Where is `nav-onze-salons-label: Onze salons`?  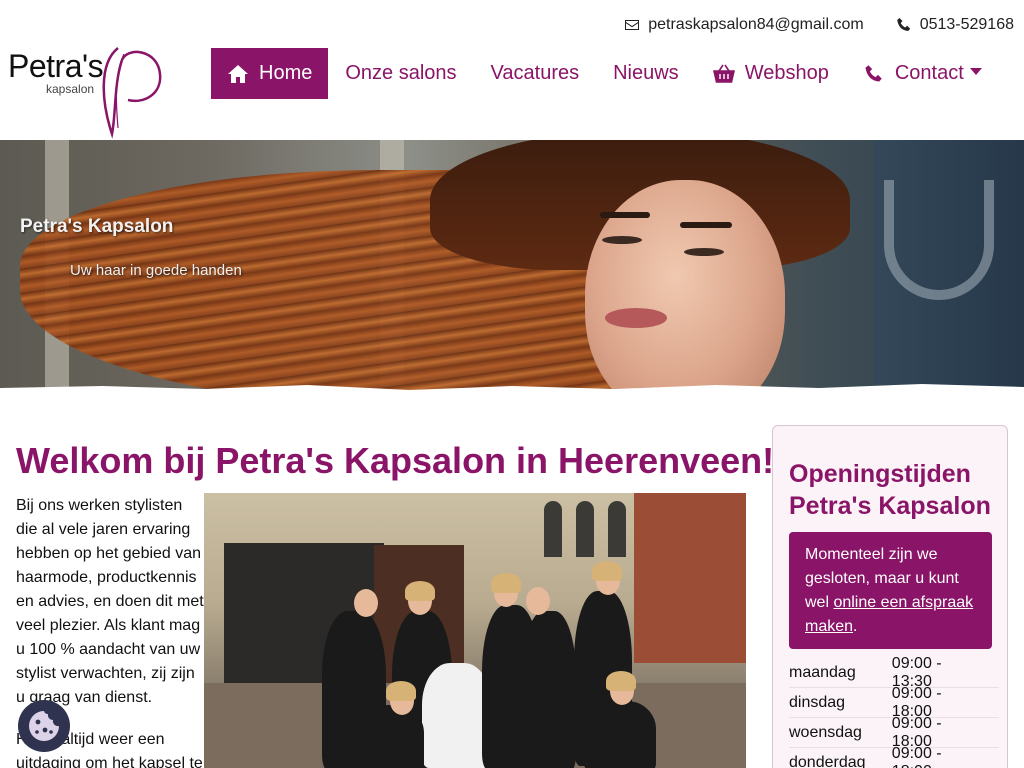
nav-onze-salons-label: Onze salons is located at coordinates (401, 73).